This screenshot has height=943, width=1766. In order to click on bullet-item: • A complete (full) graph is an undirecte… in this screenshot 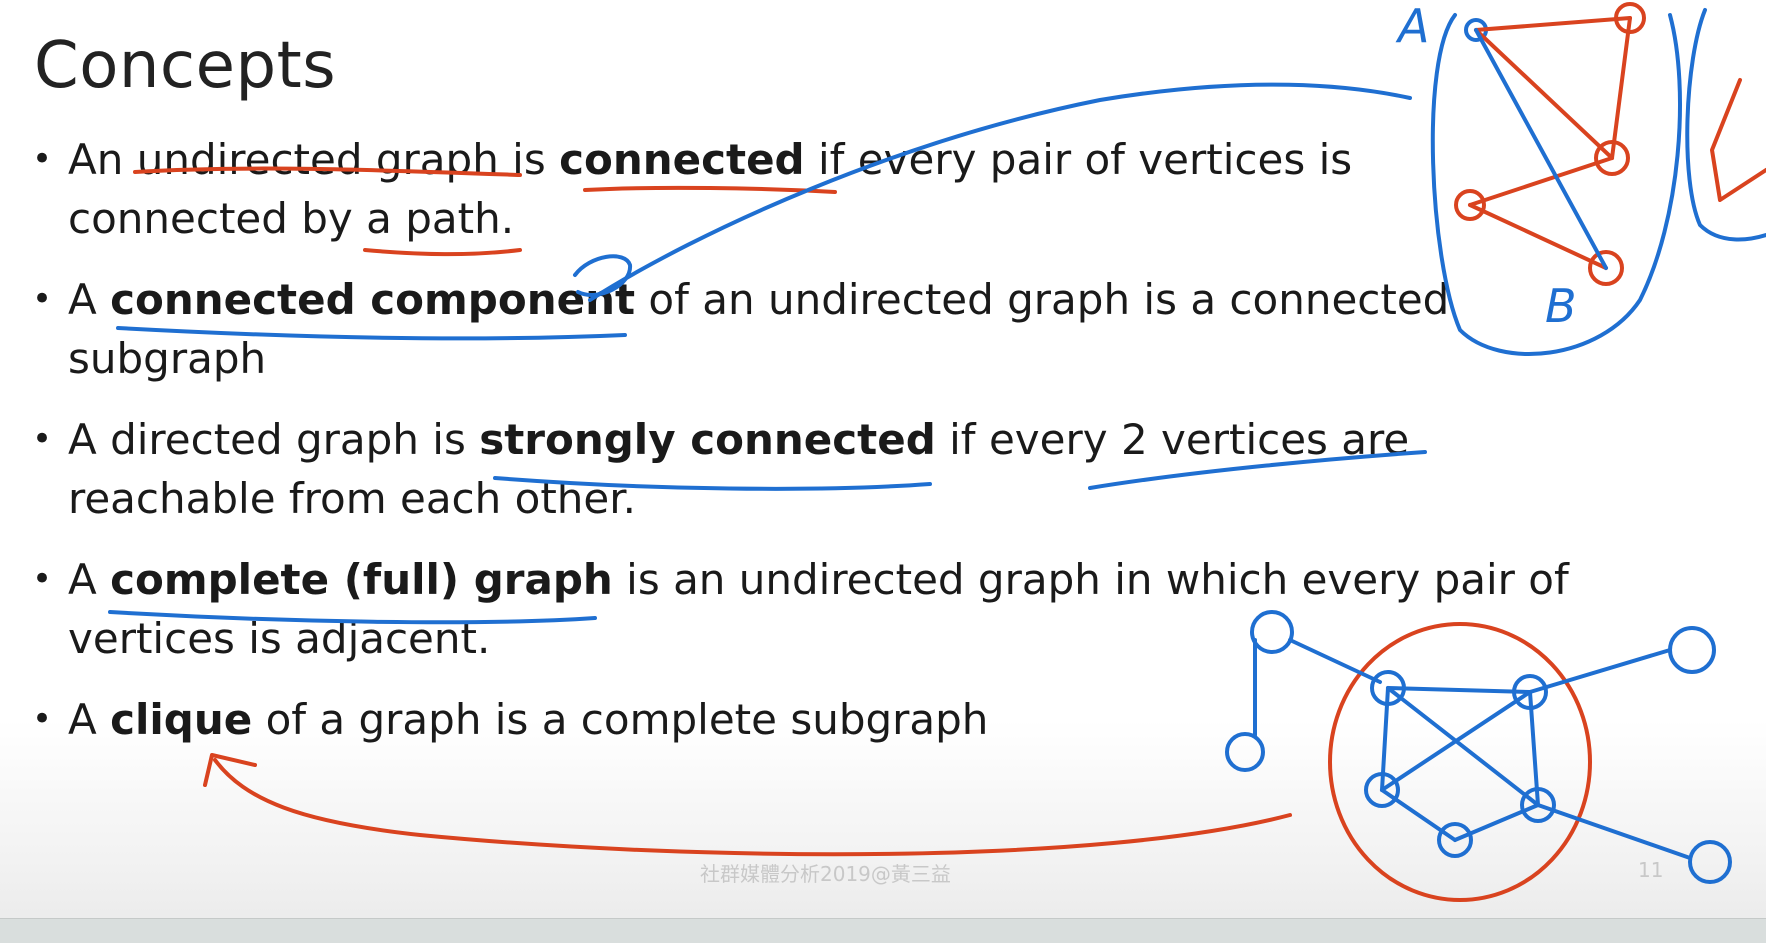, I will do `click(859, 609)`.